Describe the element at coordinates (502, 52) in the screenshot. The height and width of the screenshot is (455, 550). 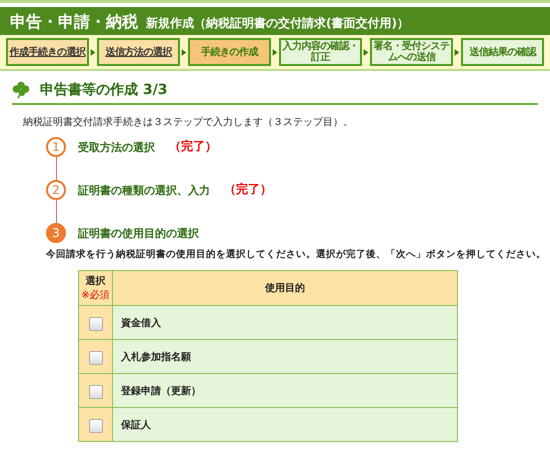
I see `progress-step: 送信結果の確認` at that location.